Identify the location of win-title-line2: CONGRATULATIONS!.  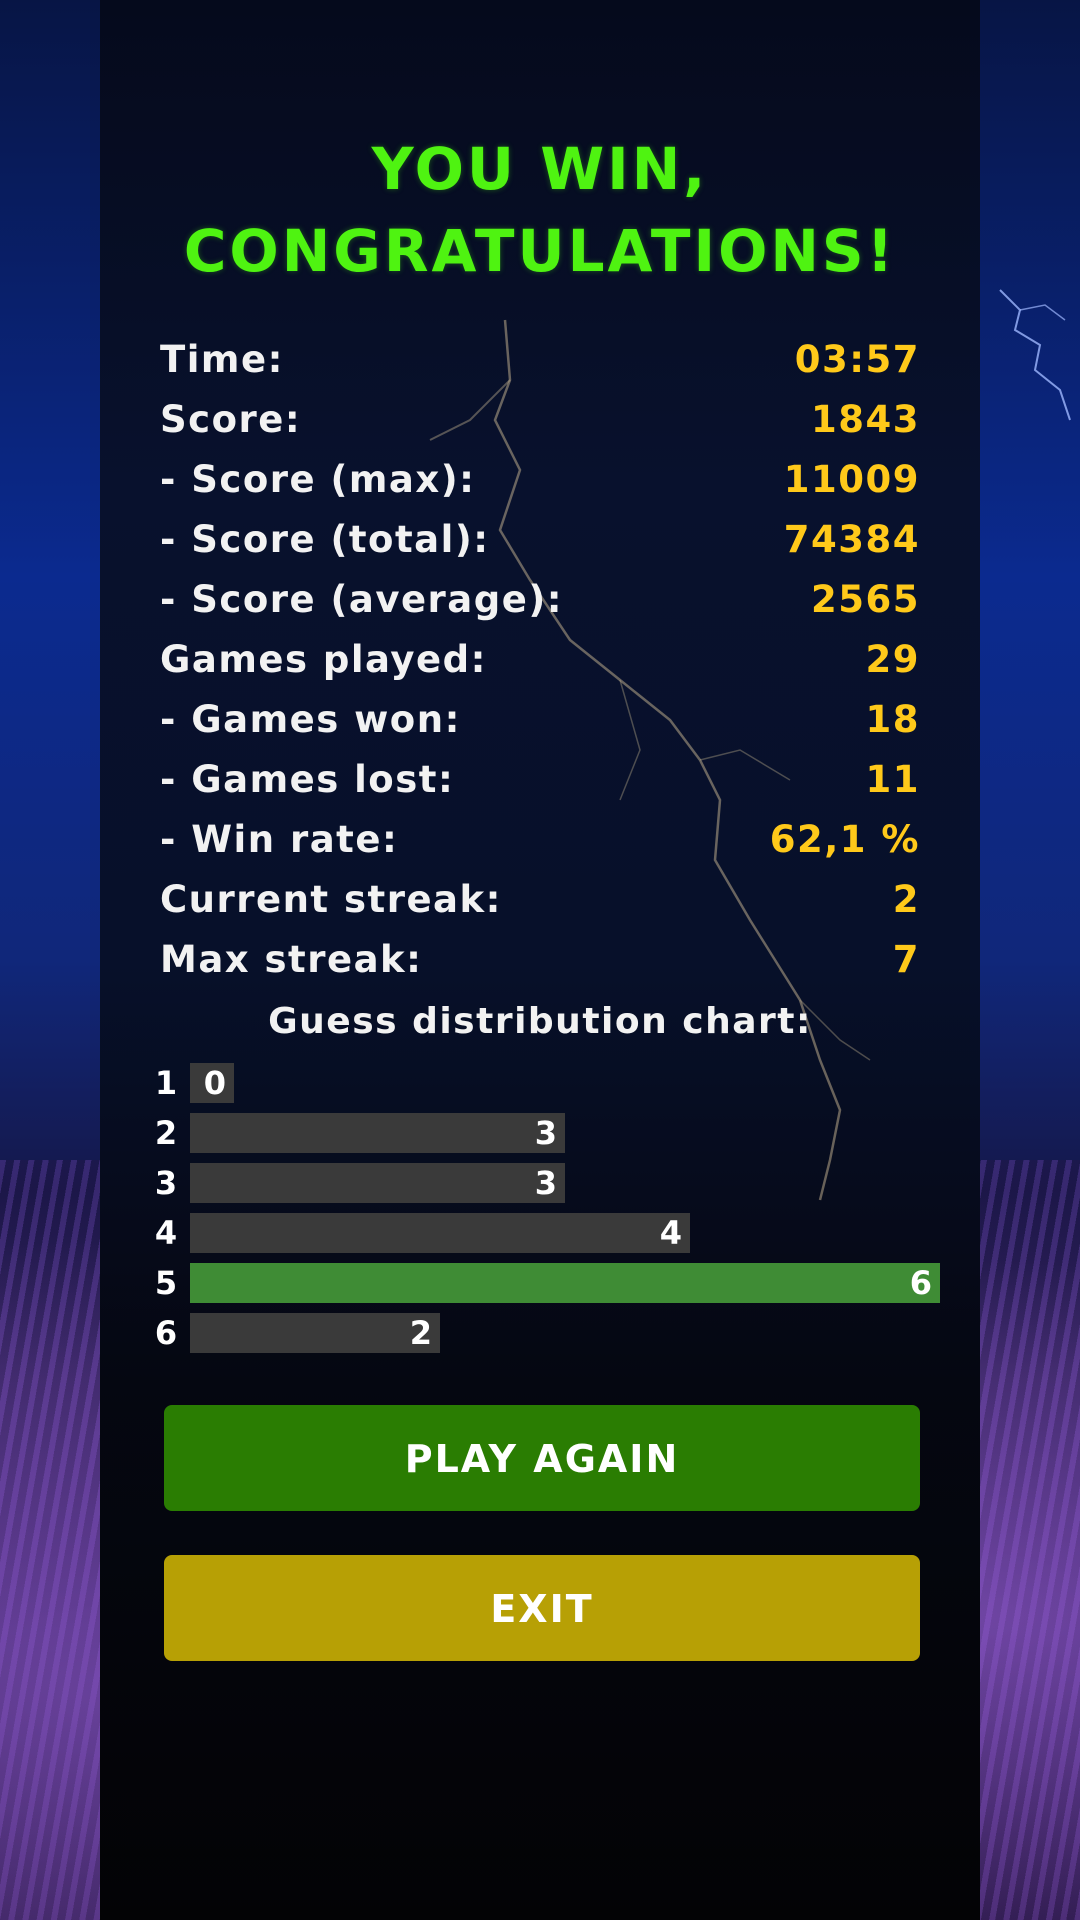
(540, 251).